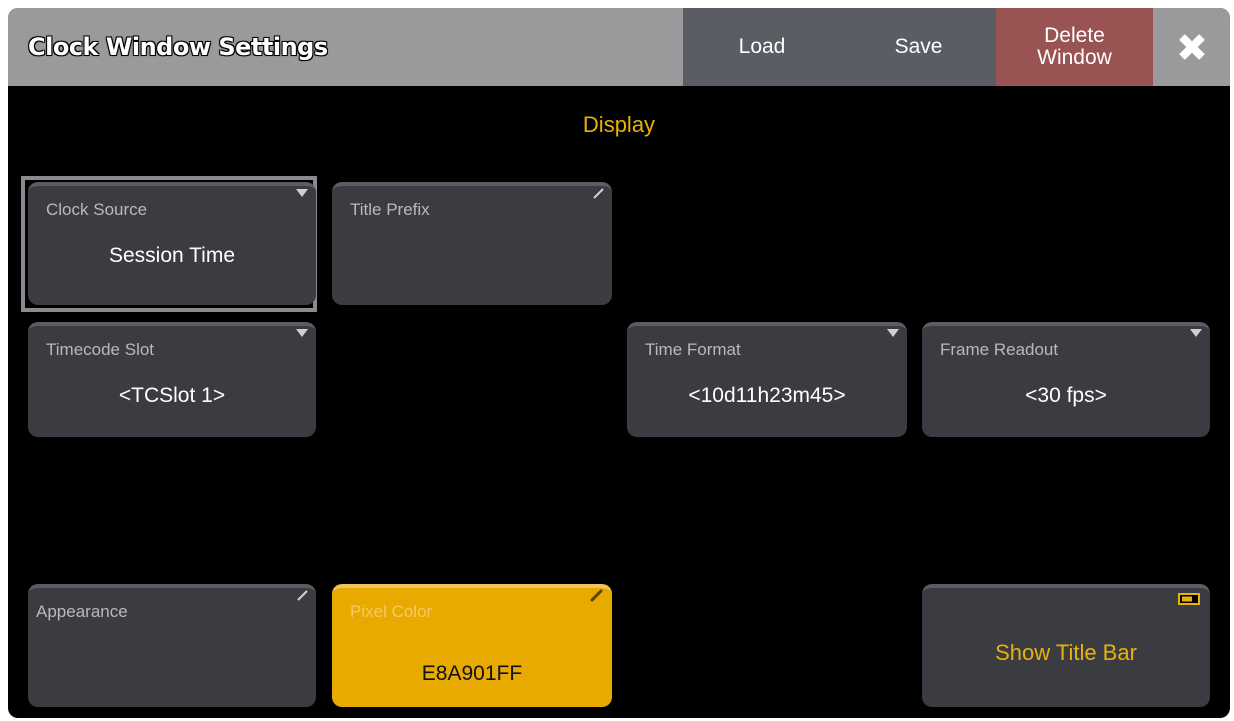  I want to click on pixel-color-field: Pixel Color E8A901FF, so click(472, 645).